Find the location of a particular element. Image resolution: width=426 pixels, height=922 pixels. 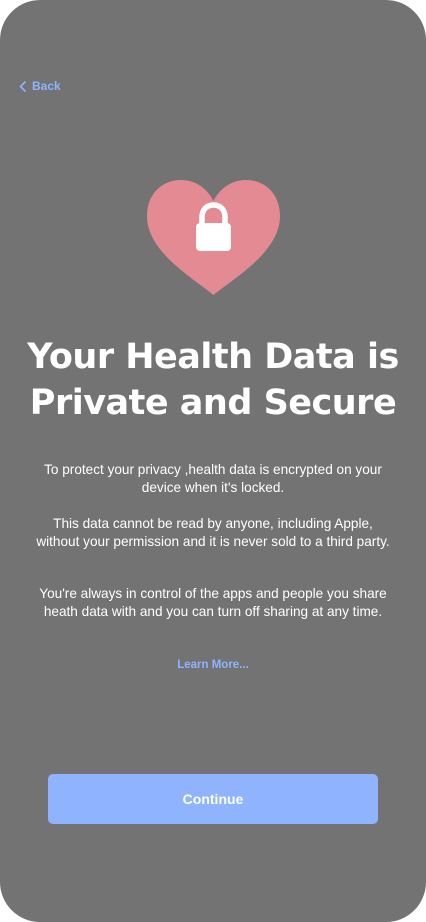

chevron-left-icon is located at coordinates (22, 86).